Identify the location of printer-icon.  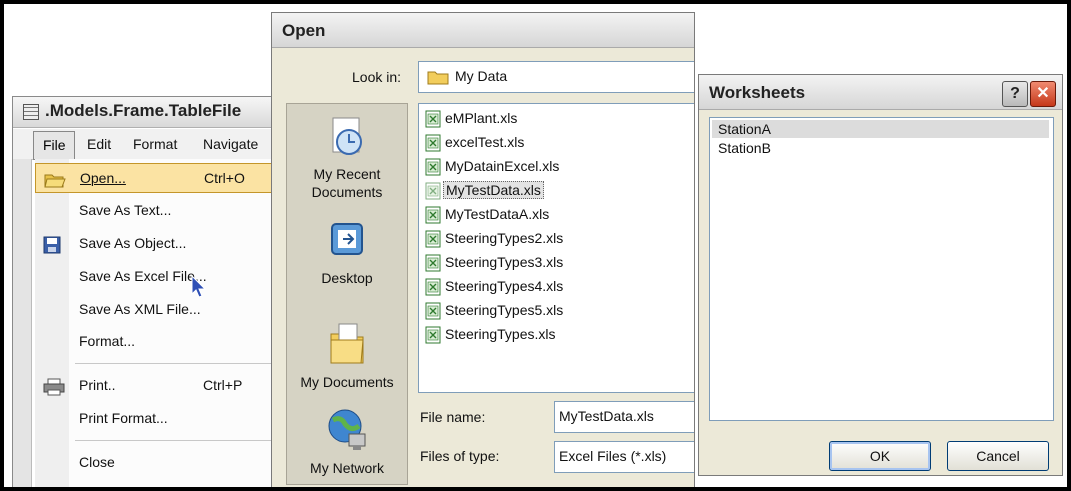
(54, 387).